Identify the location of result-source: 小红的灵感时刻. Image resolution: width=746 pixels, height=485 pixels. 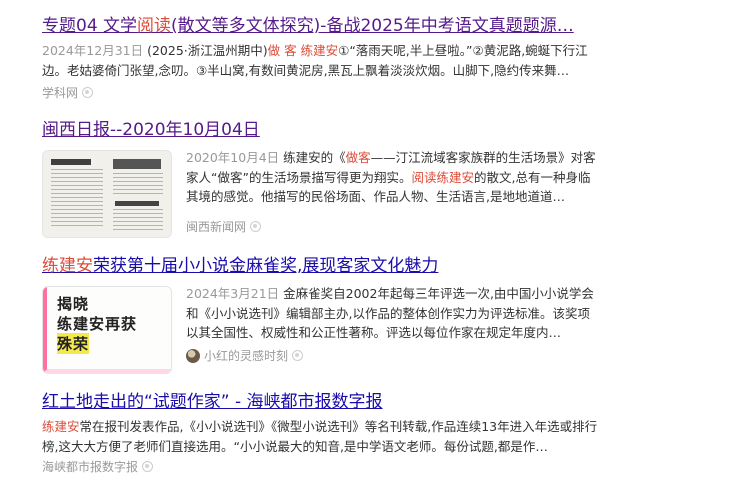
(394, 356).